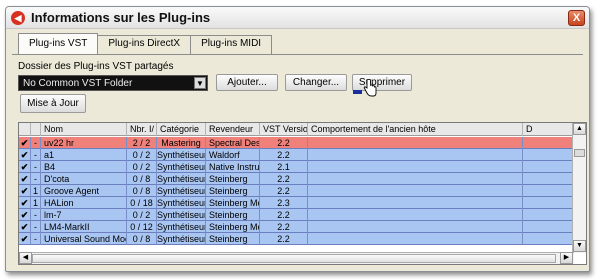  I want to click on scroll-right-icon: ▶, so click(566, 258).